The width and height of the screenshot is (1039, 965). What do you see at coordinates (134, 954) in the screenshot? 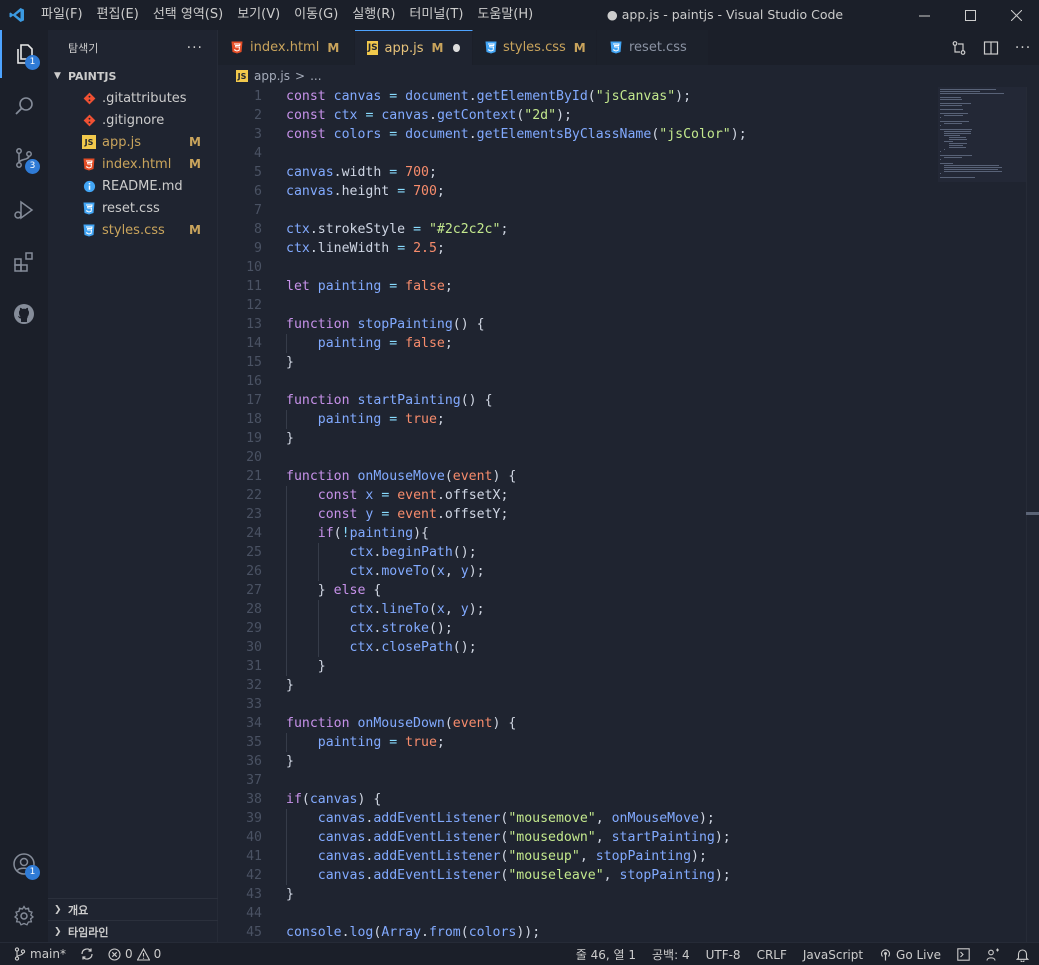
I see `problems-status: 0 0` at bounding box center [134, 954].